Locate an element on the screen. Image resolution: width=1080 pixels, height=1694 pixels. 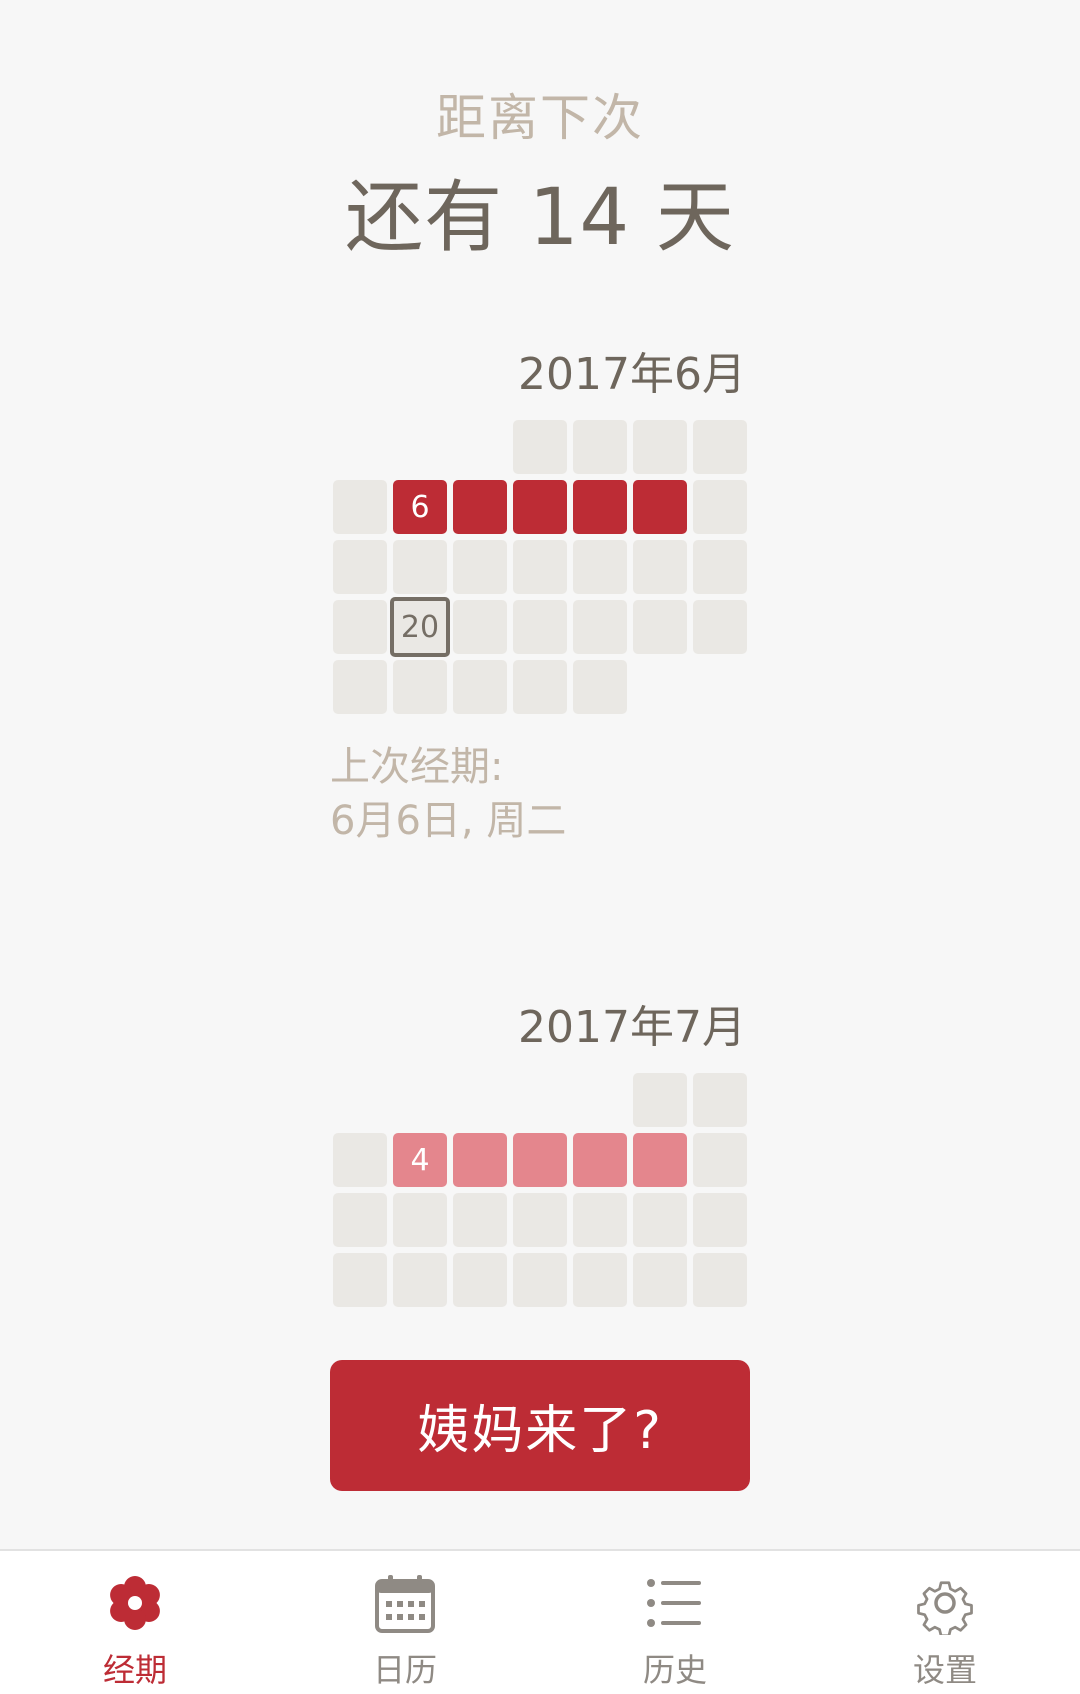
tab-calendar-label: 日历 is located at coordinates (404, 1670).